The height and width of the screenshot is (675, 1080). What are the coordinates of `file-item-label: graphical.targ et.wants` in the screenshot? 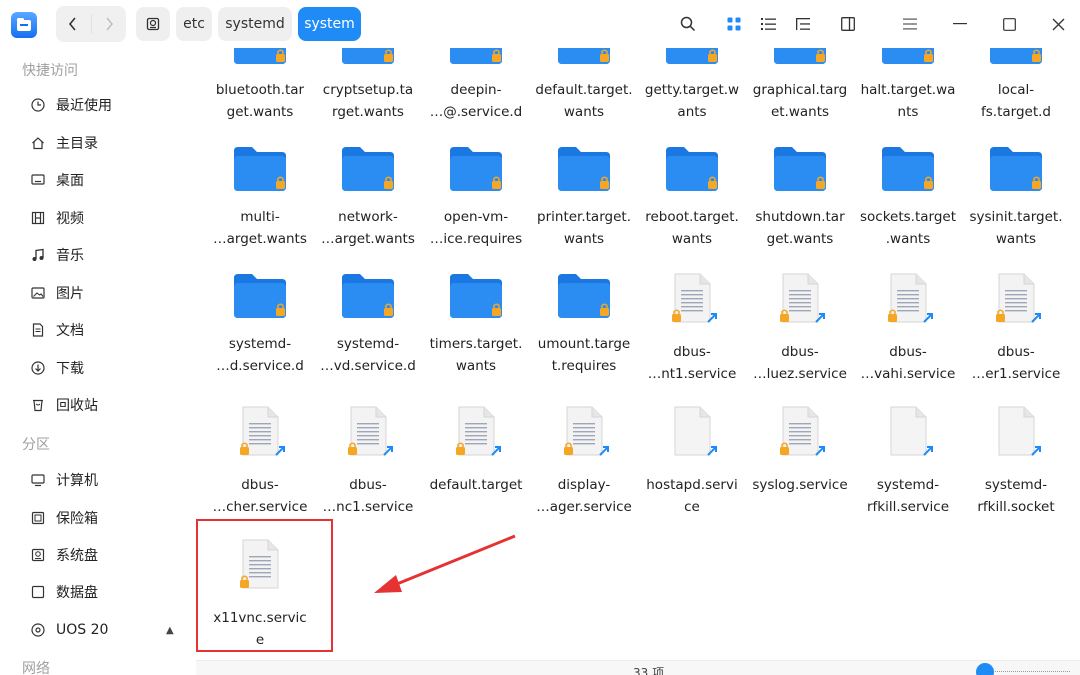 It's located at (800, 101).